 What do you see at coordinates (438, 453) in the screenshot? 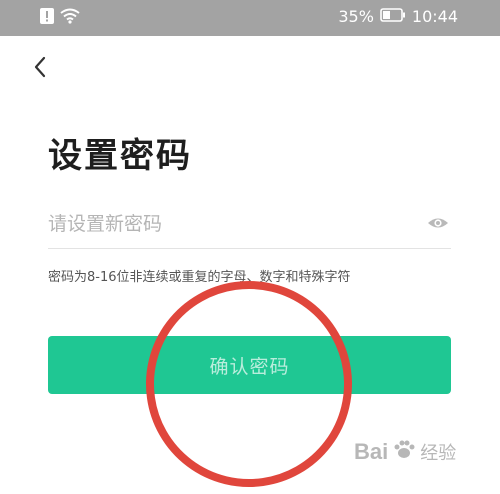
I see `watermark-suffix: 经验` at bounding box center [438, 453].